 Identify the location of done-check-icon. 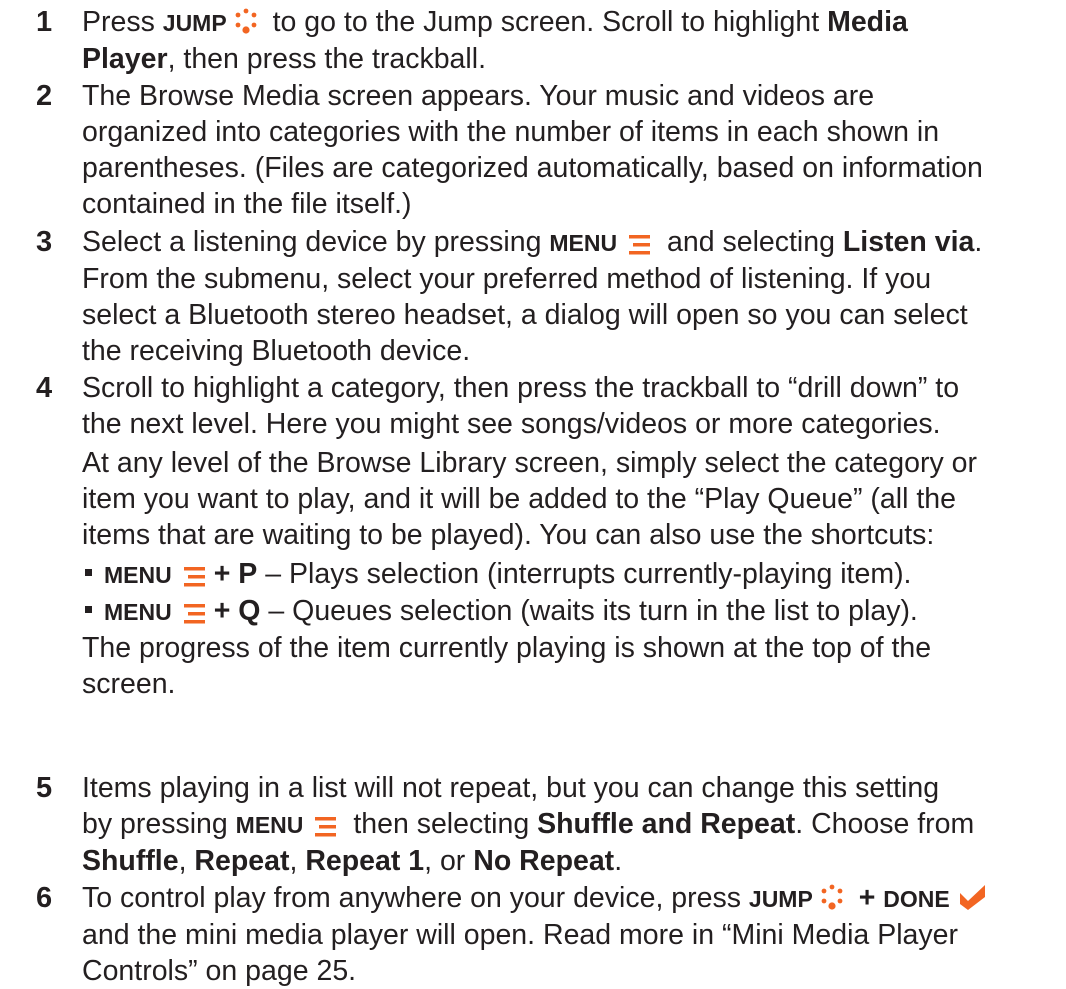
(973, 897).